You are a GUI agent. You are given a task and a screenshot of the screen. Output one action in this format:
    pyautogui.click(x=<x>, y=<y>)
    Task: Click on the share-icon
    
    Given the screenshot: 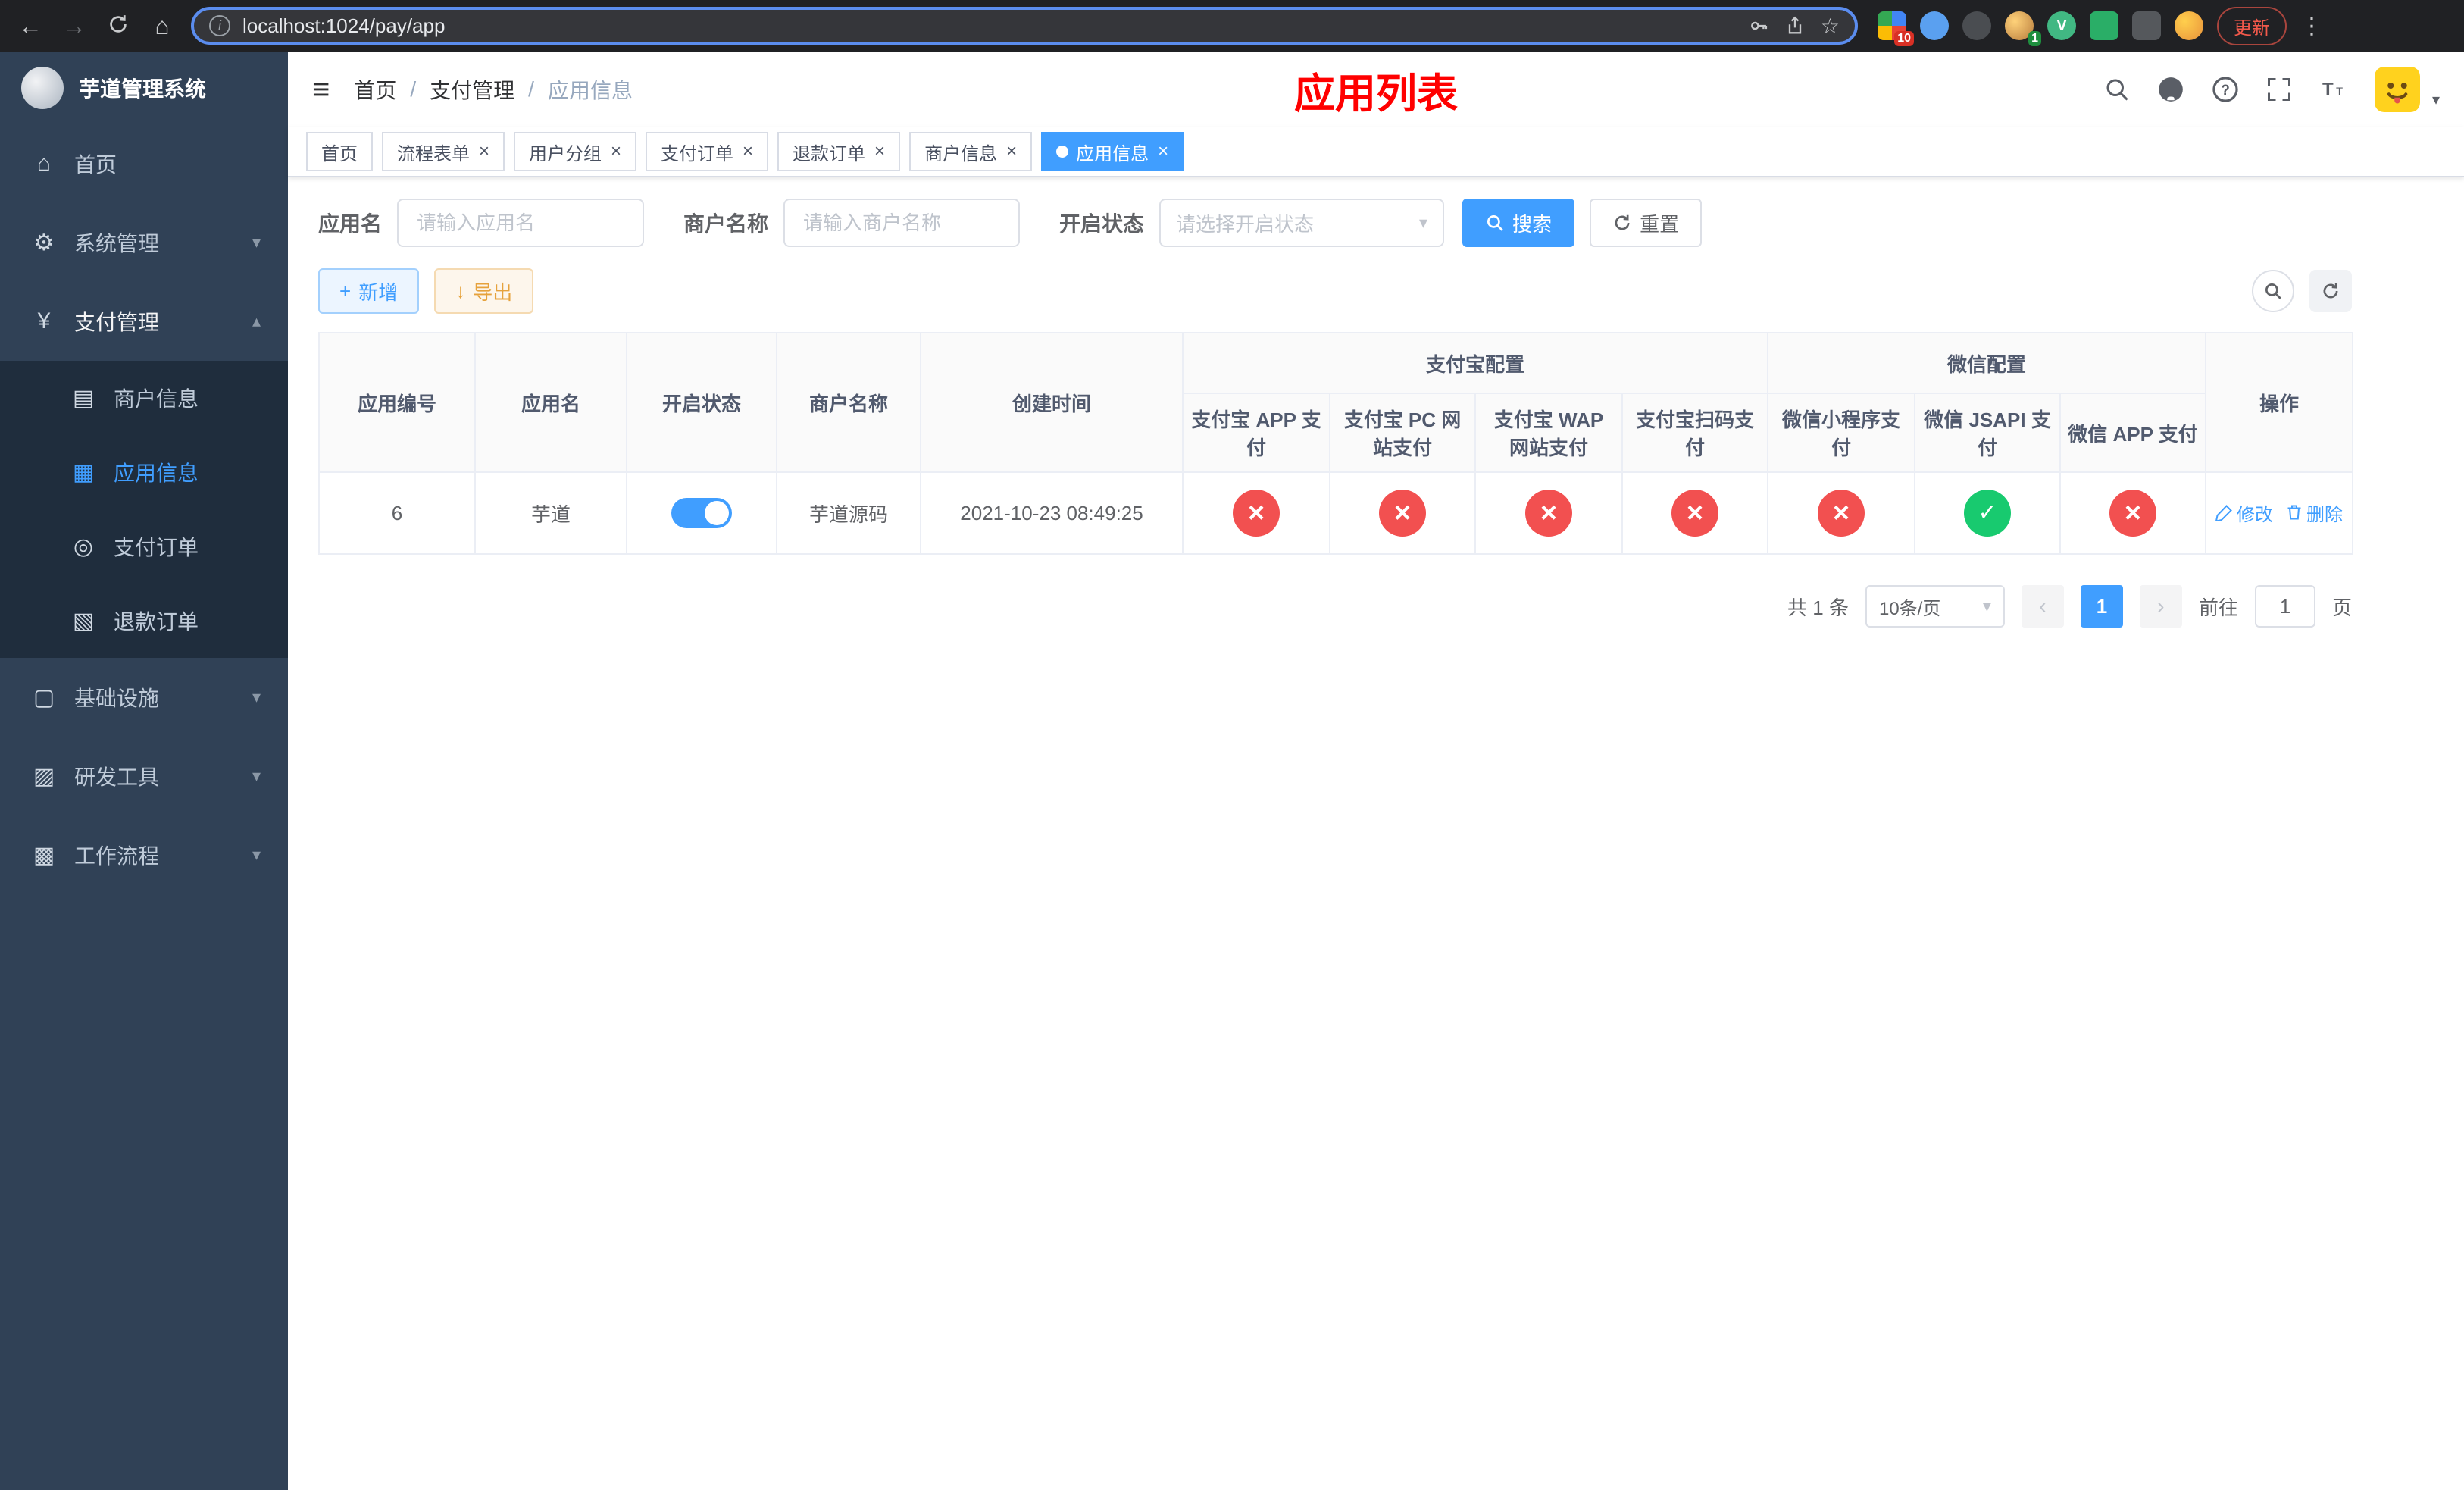 What is the action you would take?
    pyautogui.click(x=1795, y=26)
    